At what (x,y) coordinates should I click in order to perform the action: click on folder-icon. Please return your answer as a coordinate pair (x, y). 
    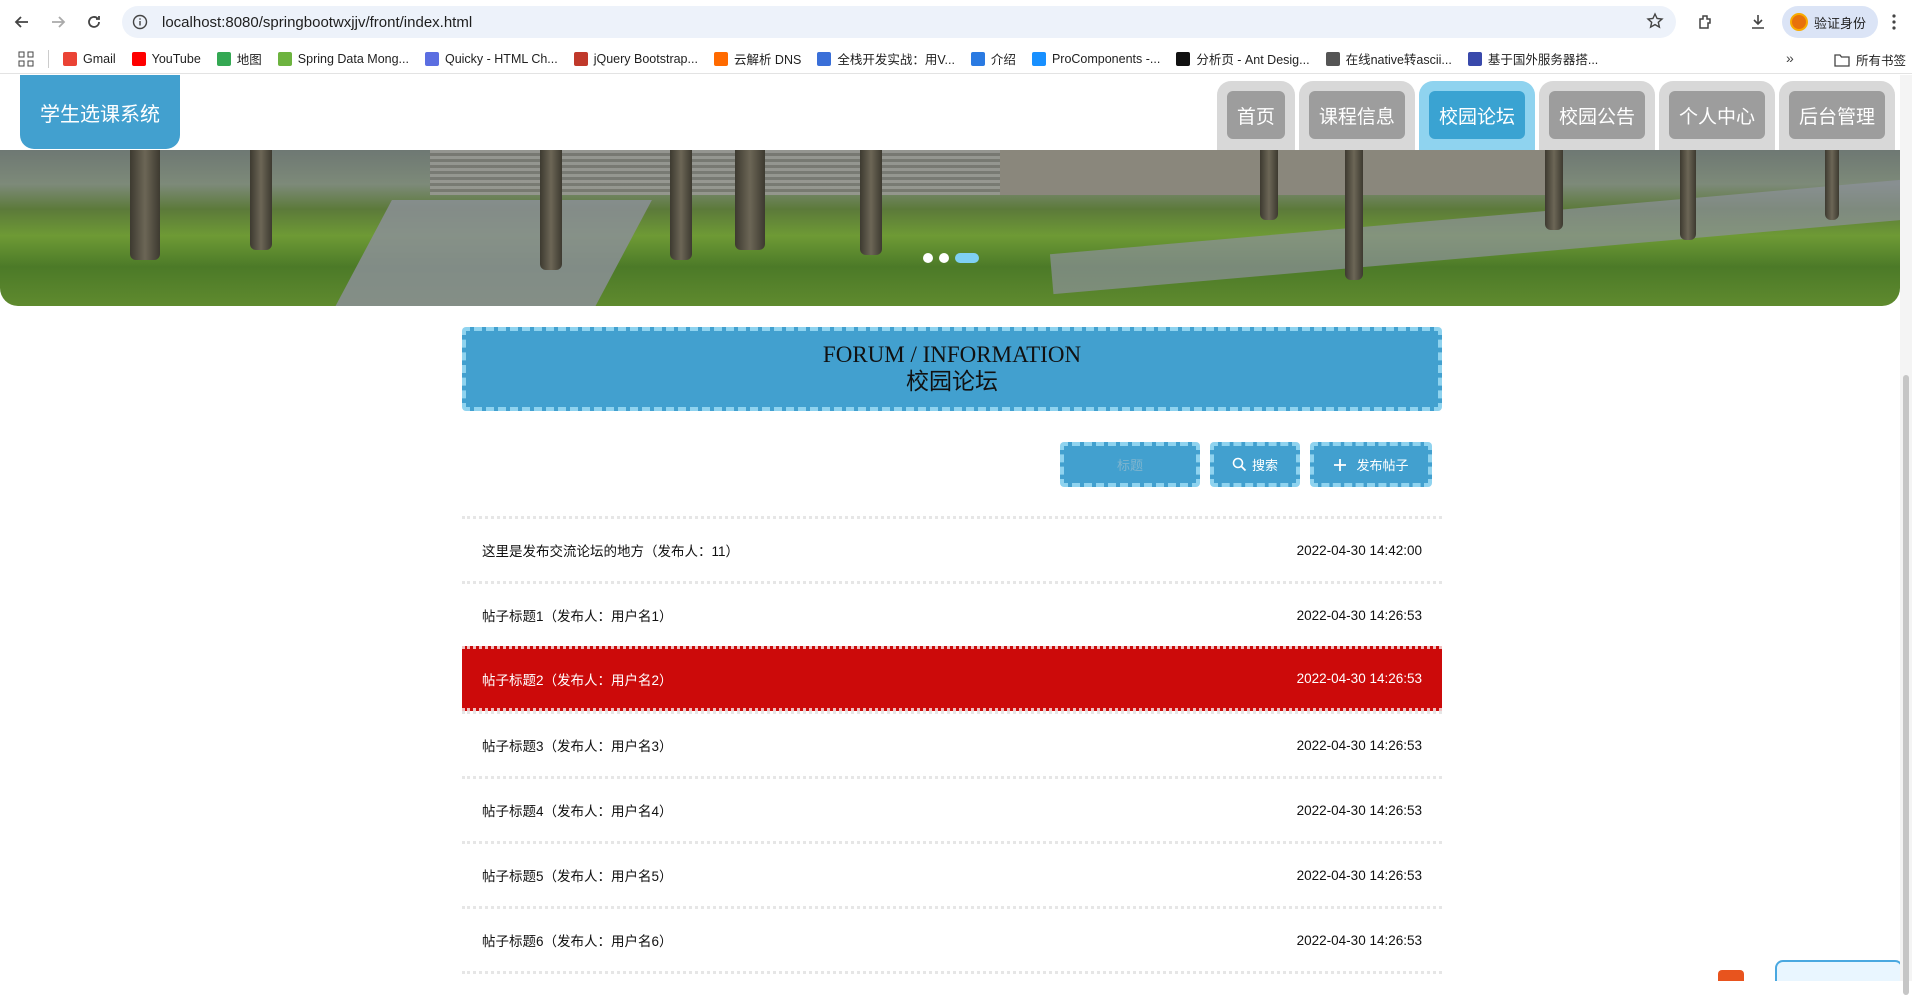
    Looking at the image, I should click on (1842, 60).